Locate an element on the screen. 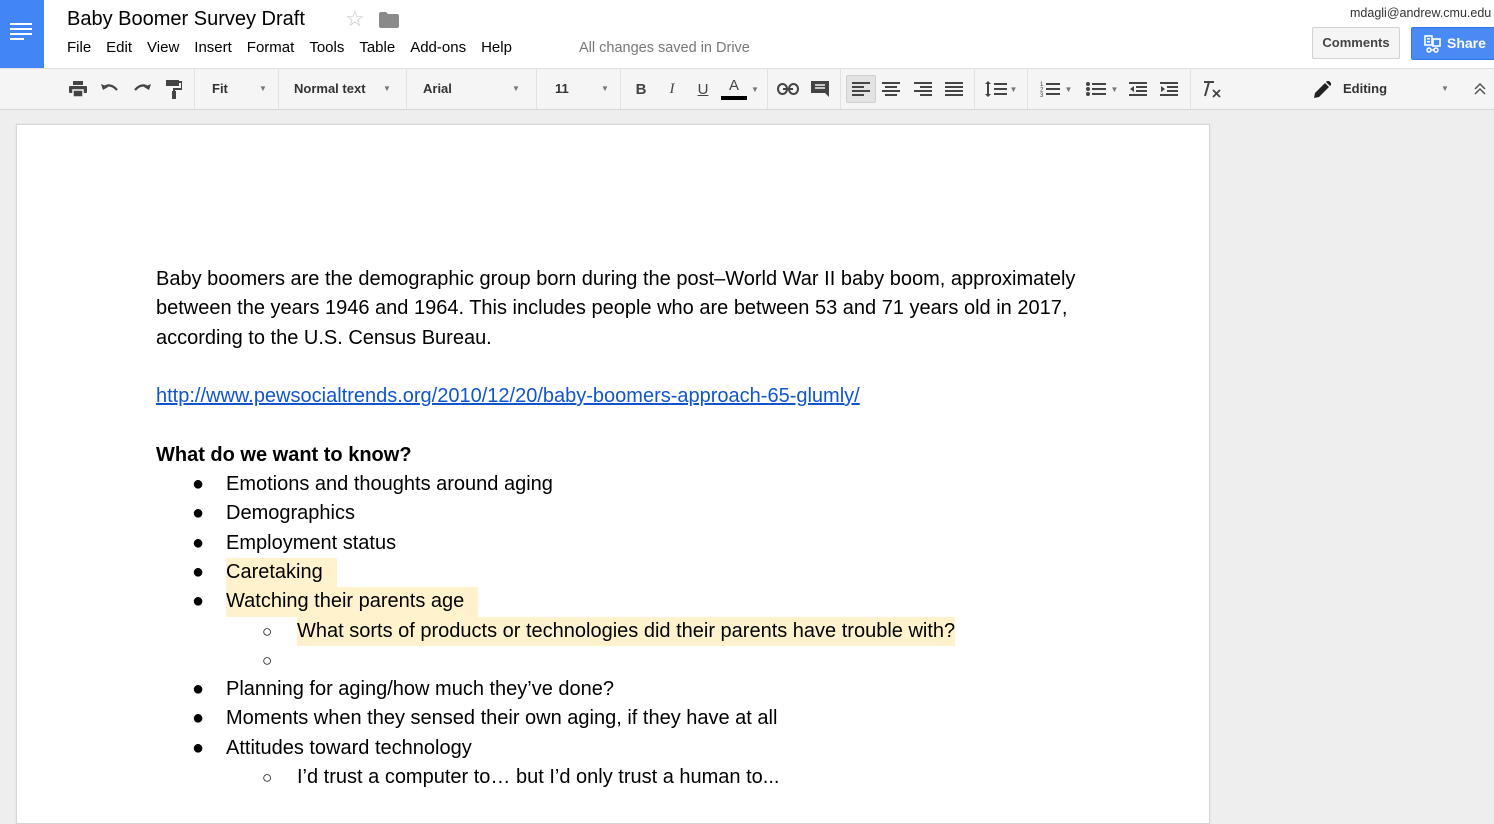 This screenshot has width=1494, height=824. menu-table: Table is located at coordinates (377, 47).